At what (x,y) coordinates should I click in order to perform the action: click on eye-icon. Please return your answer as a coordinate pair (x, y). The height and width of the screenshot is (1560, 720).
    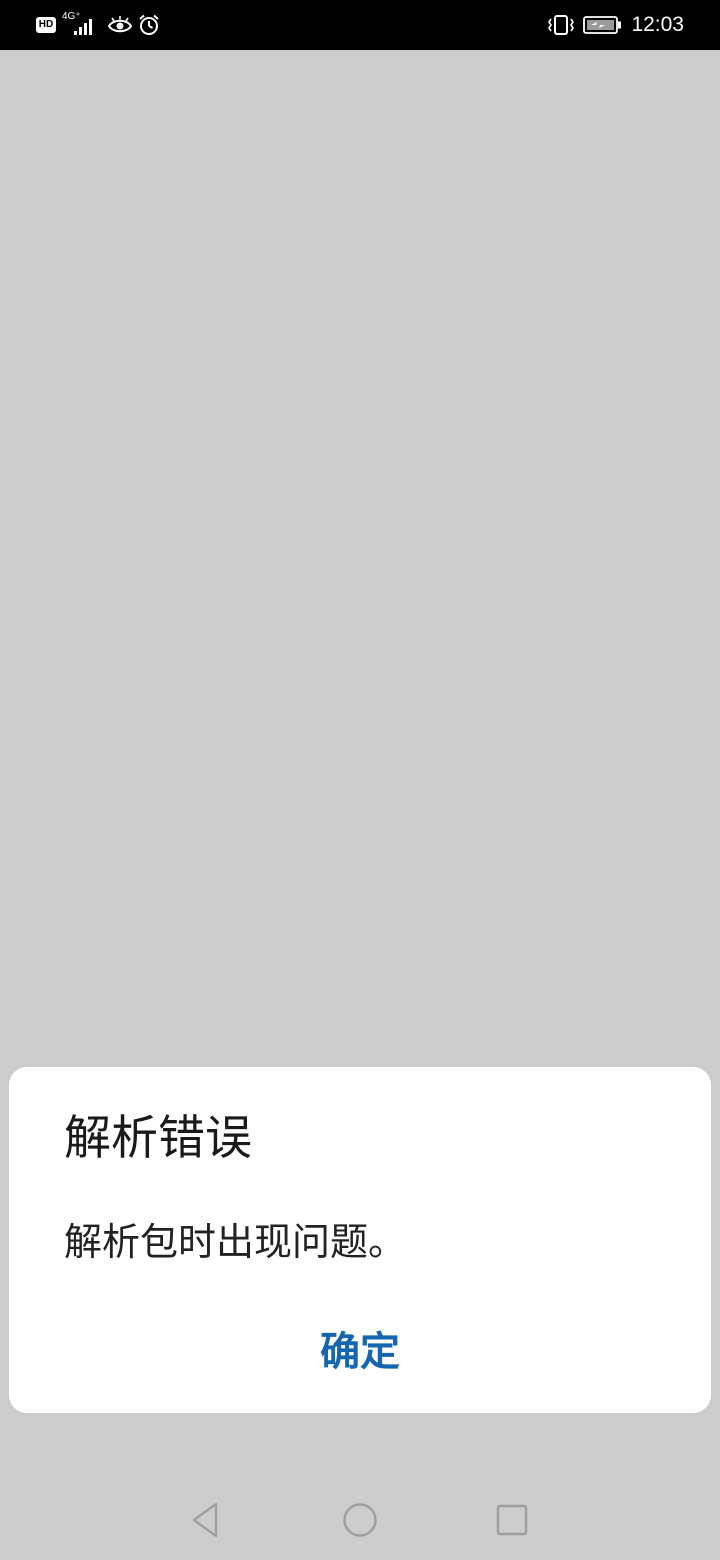
    Looking at the image, I should click on (120, 25).